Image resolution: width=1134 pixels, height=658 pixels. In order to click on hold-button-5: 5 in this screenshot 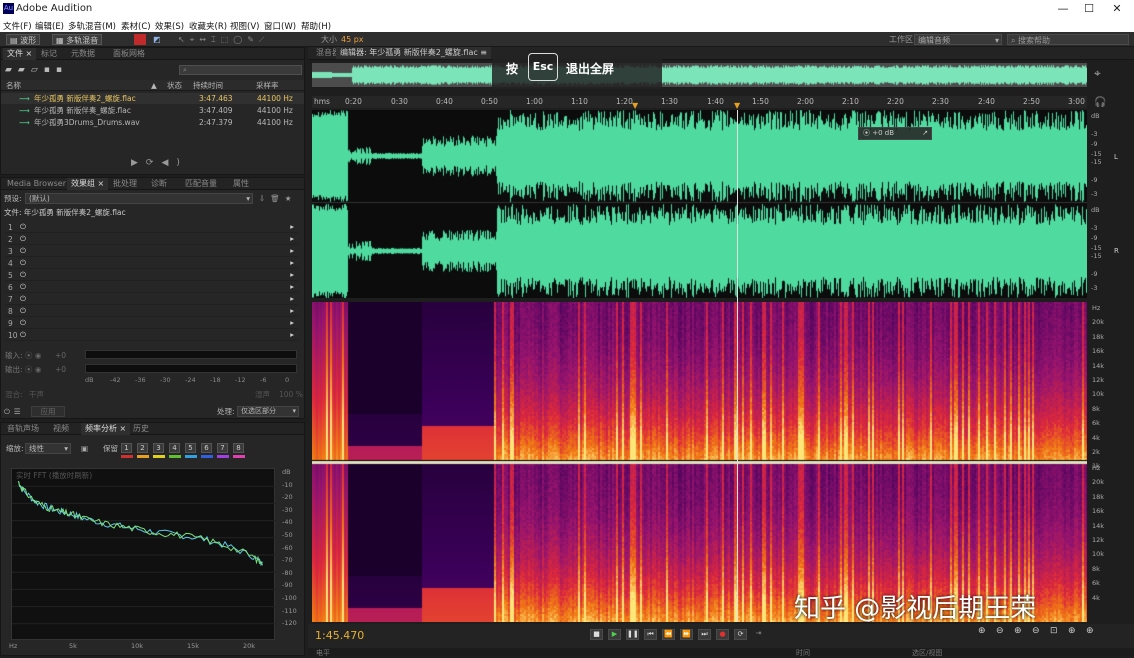, I will do `click(190, 448)`.